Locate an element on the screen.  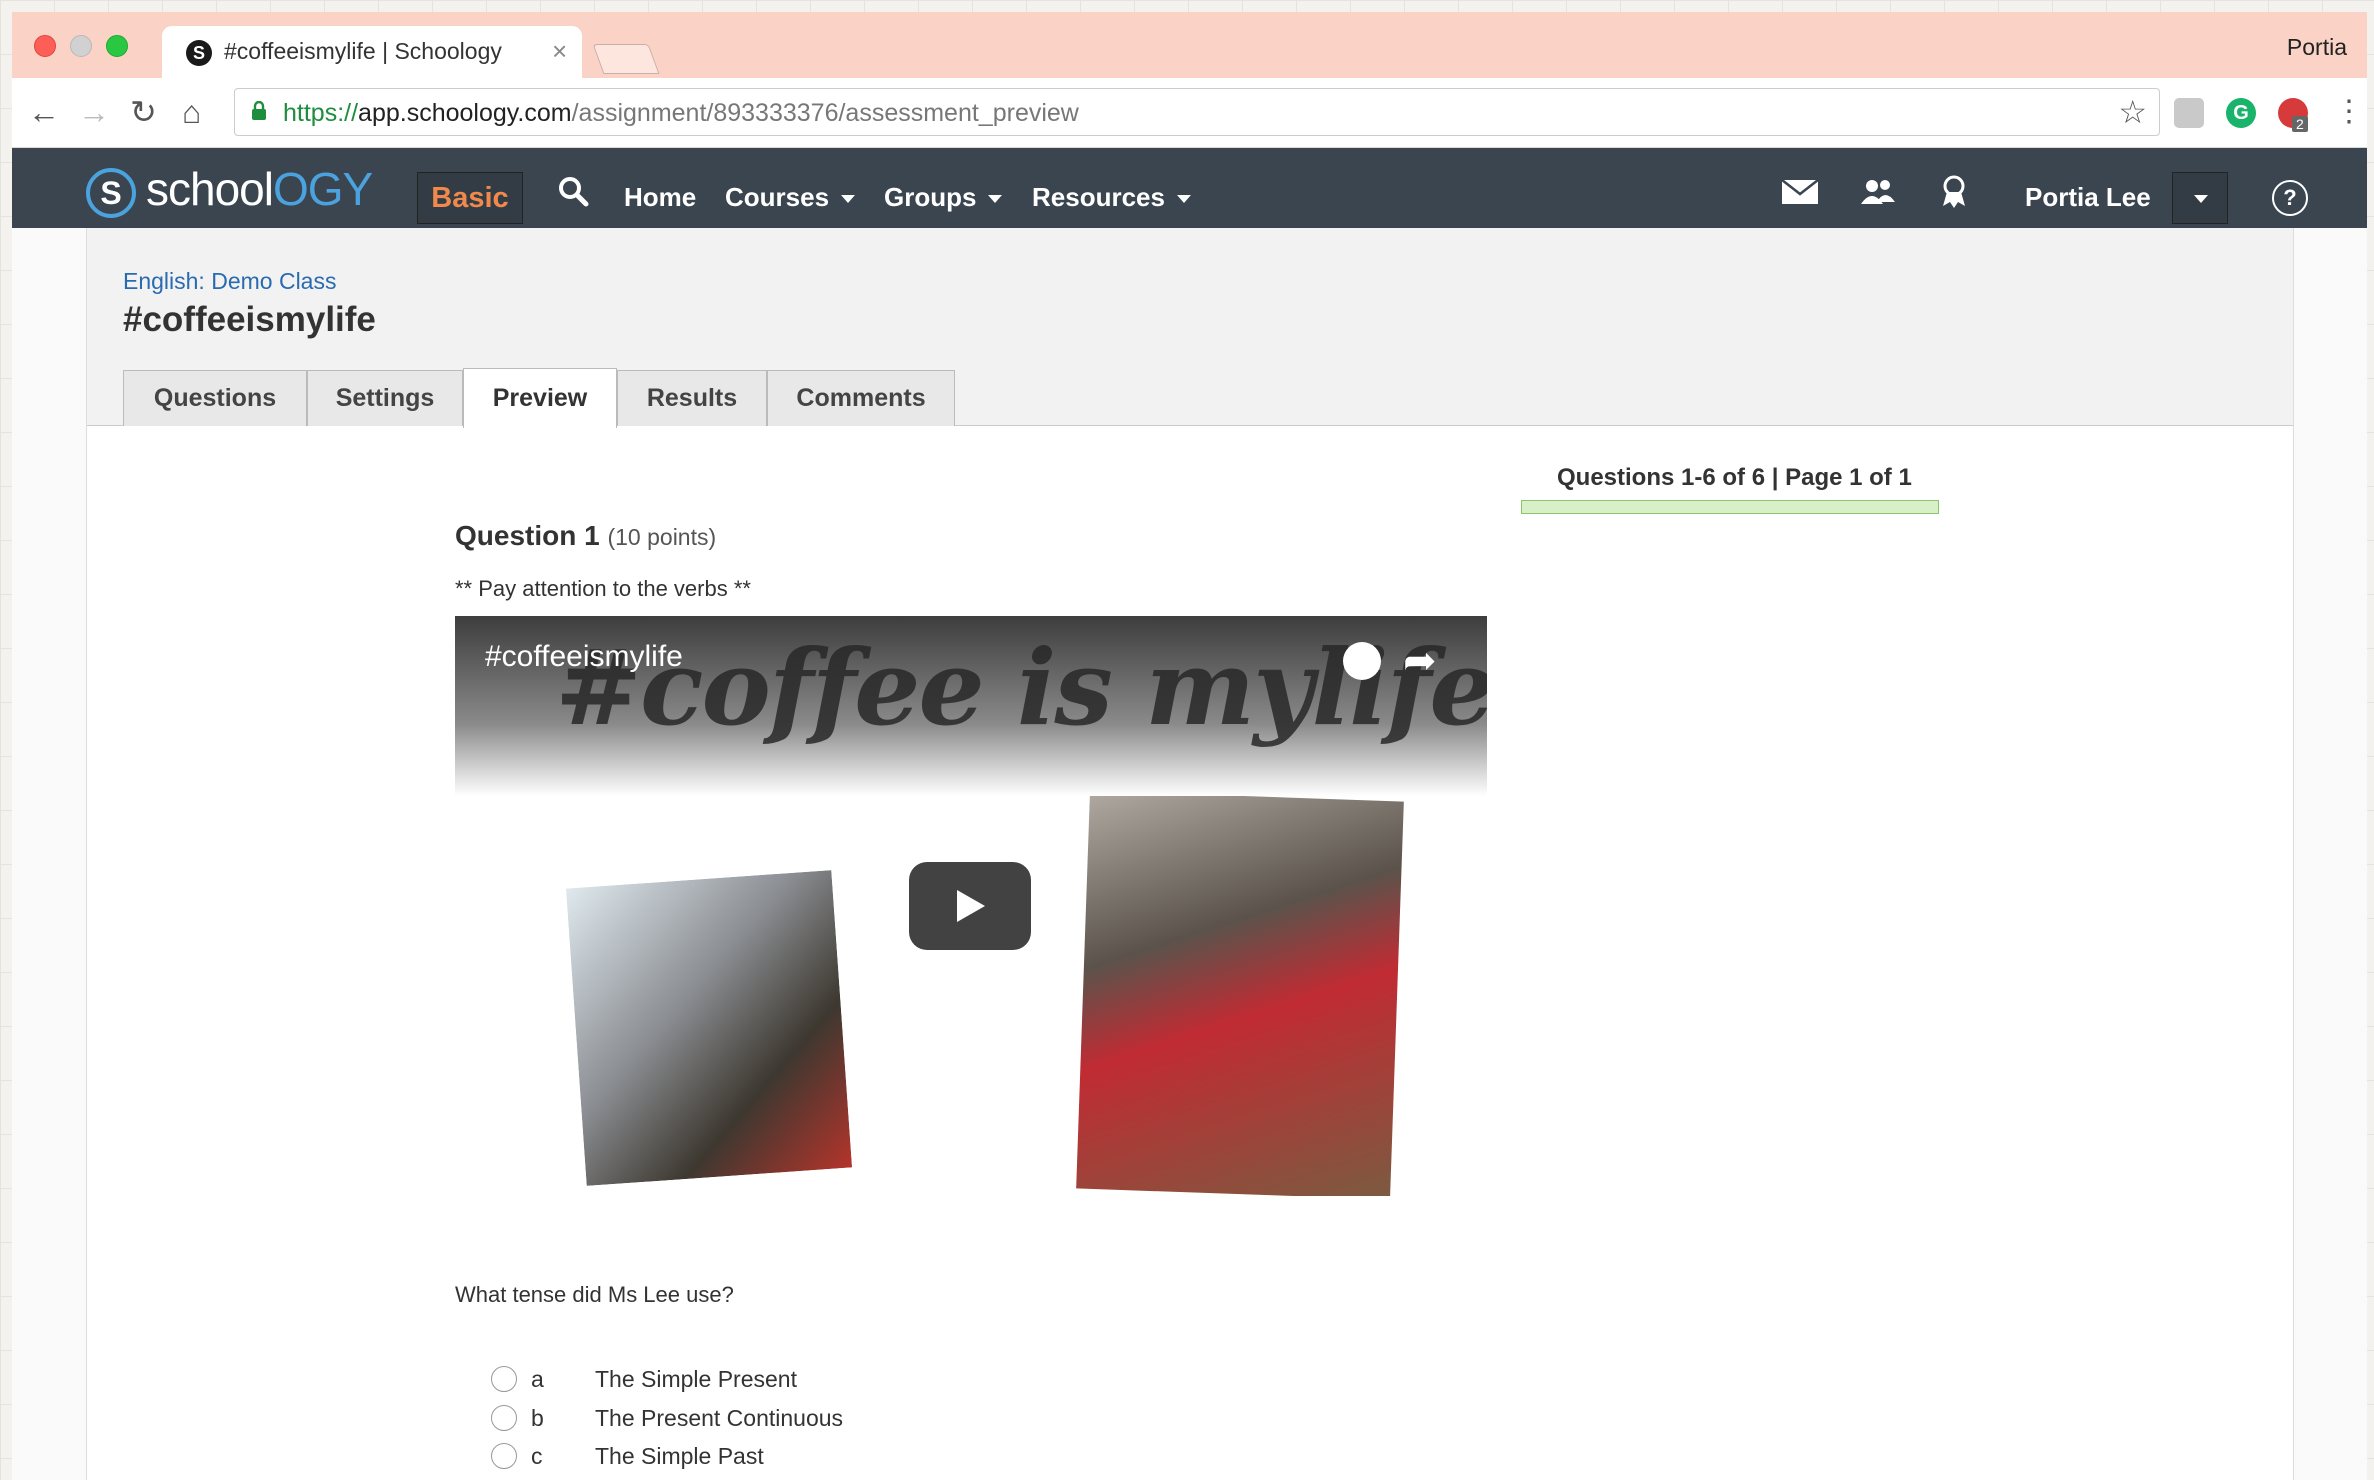
url-scheme: https:// is located at coordinates (321, 113).